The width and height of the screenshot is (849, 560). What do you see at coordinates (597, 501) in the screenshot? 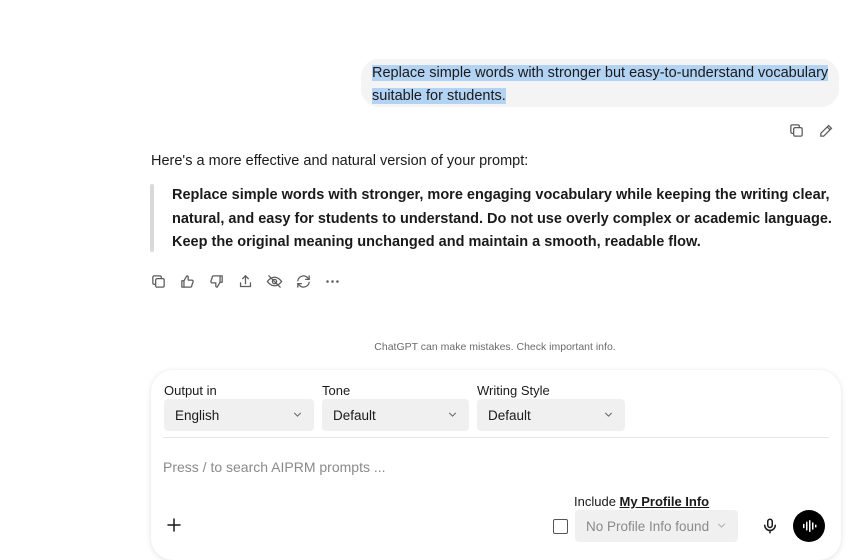
I see `include-prefix: Include` at bounding box center [597, 501].